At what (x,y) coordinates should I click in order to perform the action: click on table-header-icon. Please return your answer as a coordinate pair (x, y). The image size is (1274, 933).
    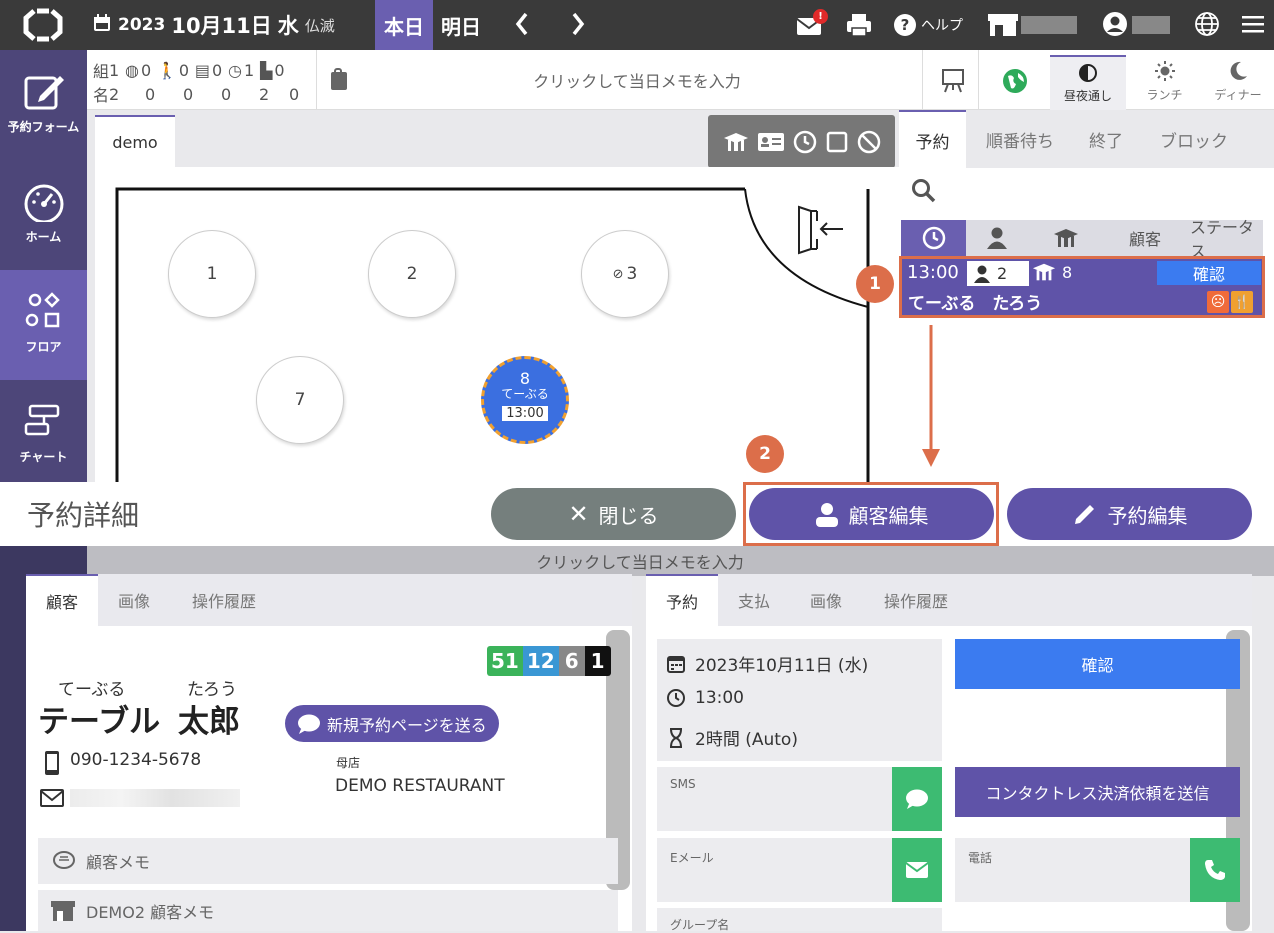
    Looking at the image, I should click on (1066, 240).